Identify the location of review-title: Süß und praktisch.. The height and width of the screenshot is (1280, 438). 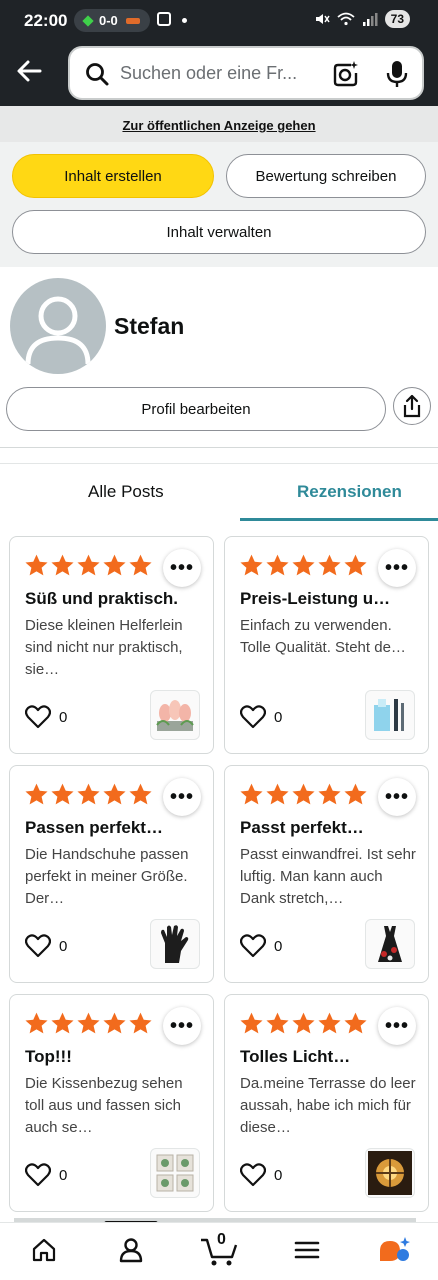
(102, 598).